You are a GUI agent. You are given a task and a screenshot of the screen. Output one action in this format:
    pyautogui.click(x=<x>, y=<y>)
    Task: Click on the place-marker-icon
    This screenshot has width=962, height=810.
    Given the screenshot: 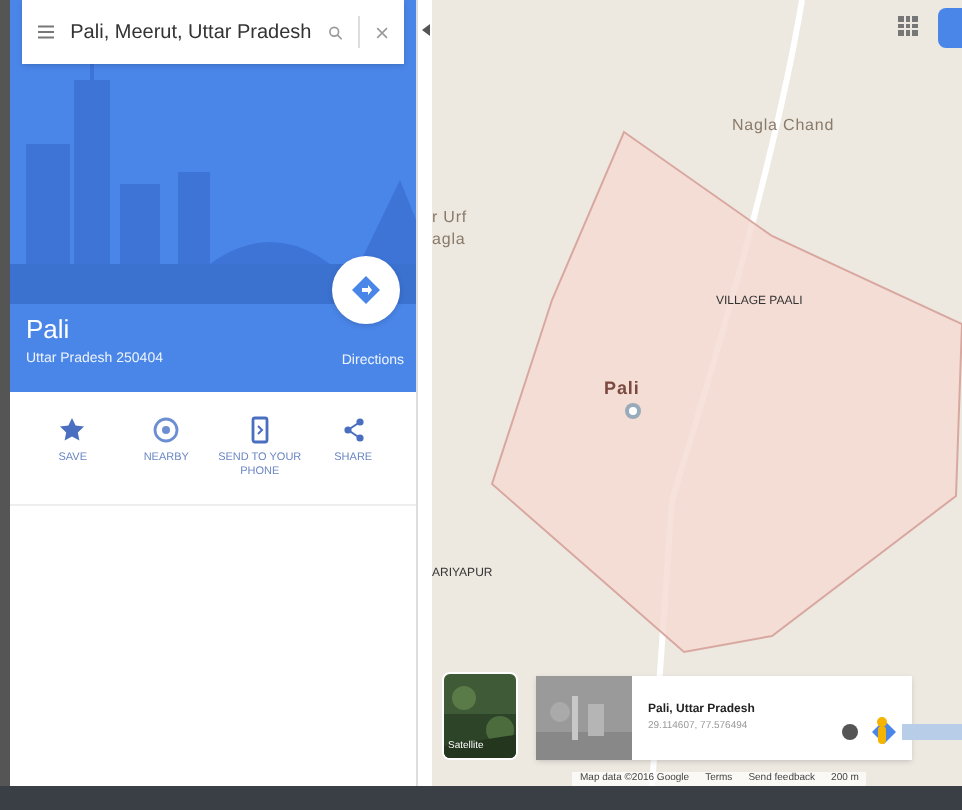 What is the action you would take?
    pyautogui.click(x=633, y=411)
    